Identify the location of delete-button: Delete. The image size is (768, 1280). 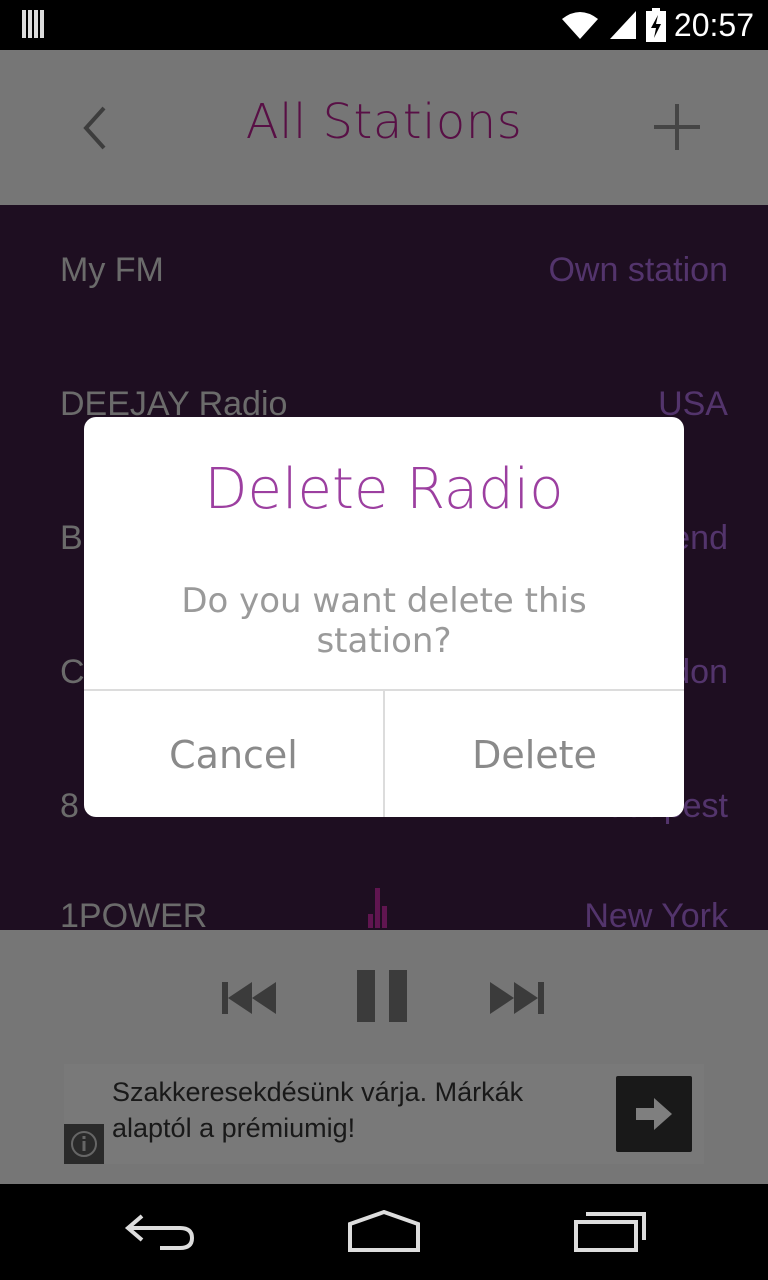
(534, 754).